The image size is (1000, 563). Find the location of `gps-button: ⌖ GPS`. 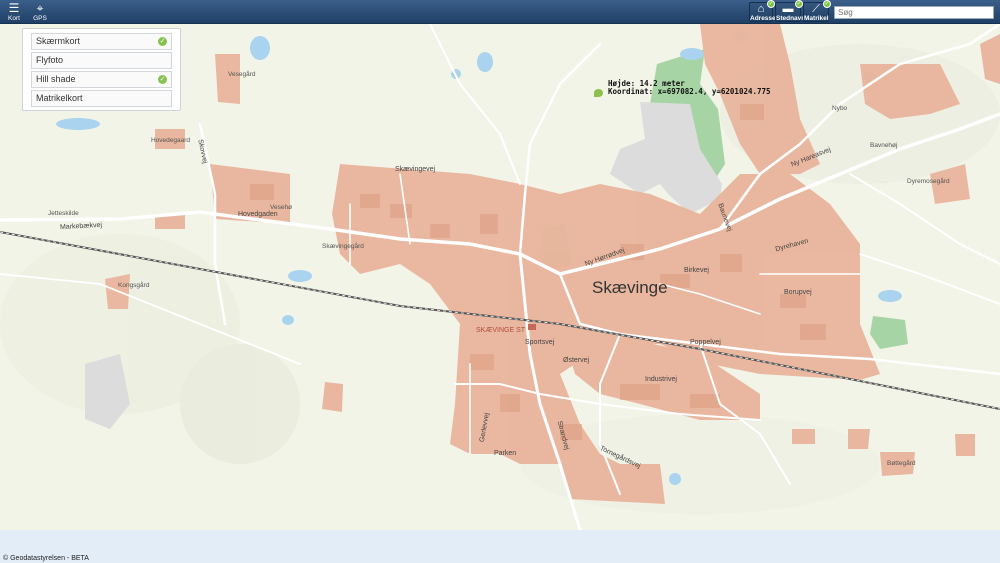

gps-button: ⌖ GPS is located at coordinates (40, 12).